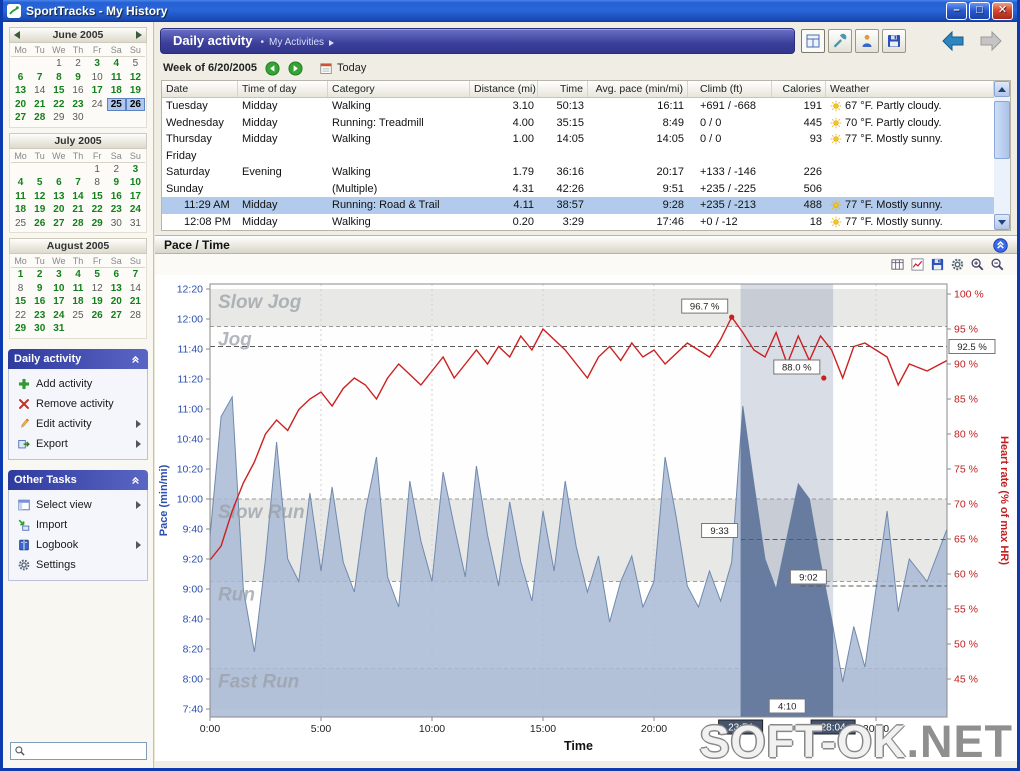 This screenshot has width=1020, height=771. What do you see at coordinates (897, 264) in the screenshot?
I see `table-icon` at bounding box center [897, 264].